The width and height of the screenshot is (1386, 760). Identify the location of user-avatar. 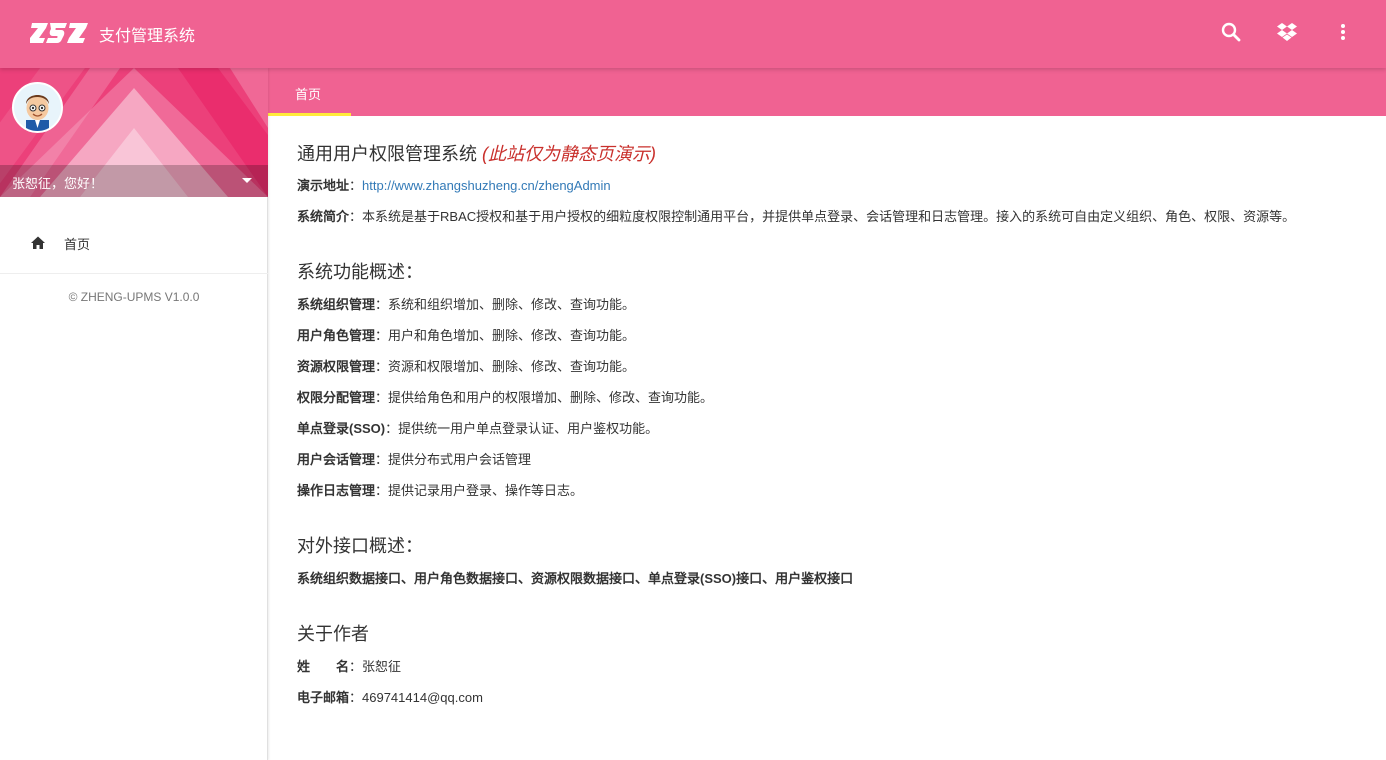
(37, 107).